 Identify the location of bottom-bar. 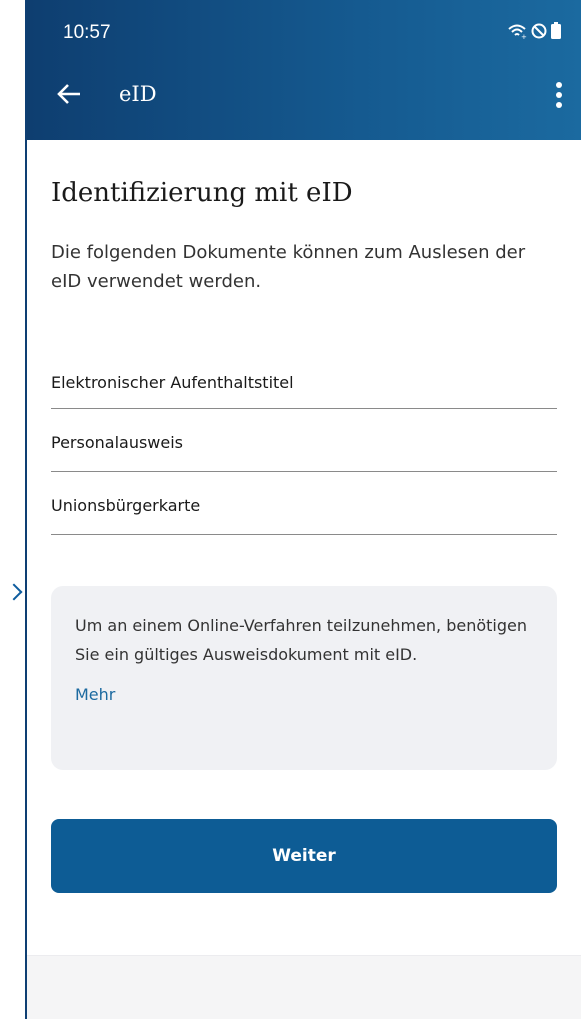
(304, 987).